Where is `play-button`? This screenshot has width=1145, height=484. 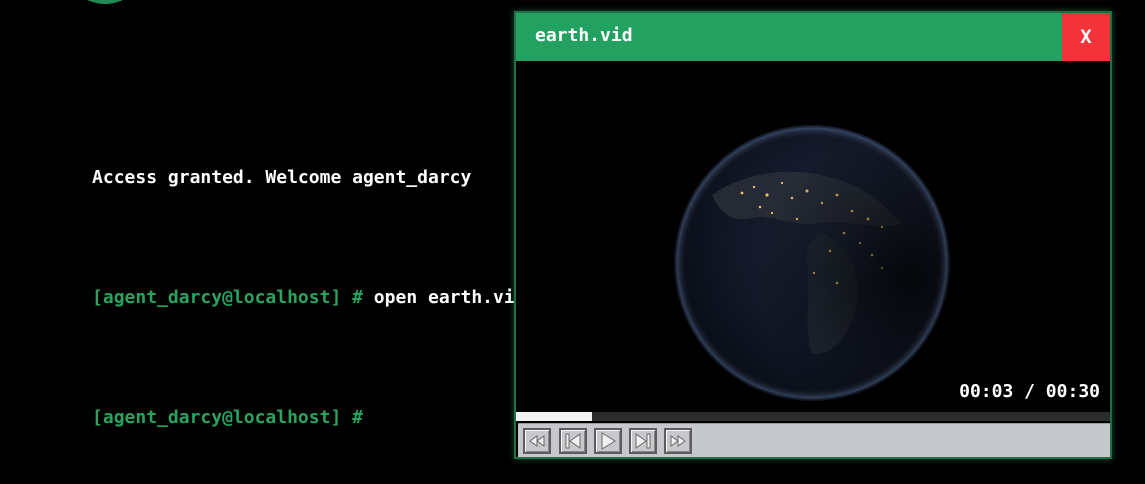 play-button is located at coordinates (608, 441).